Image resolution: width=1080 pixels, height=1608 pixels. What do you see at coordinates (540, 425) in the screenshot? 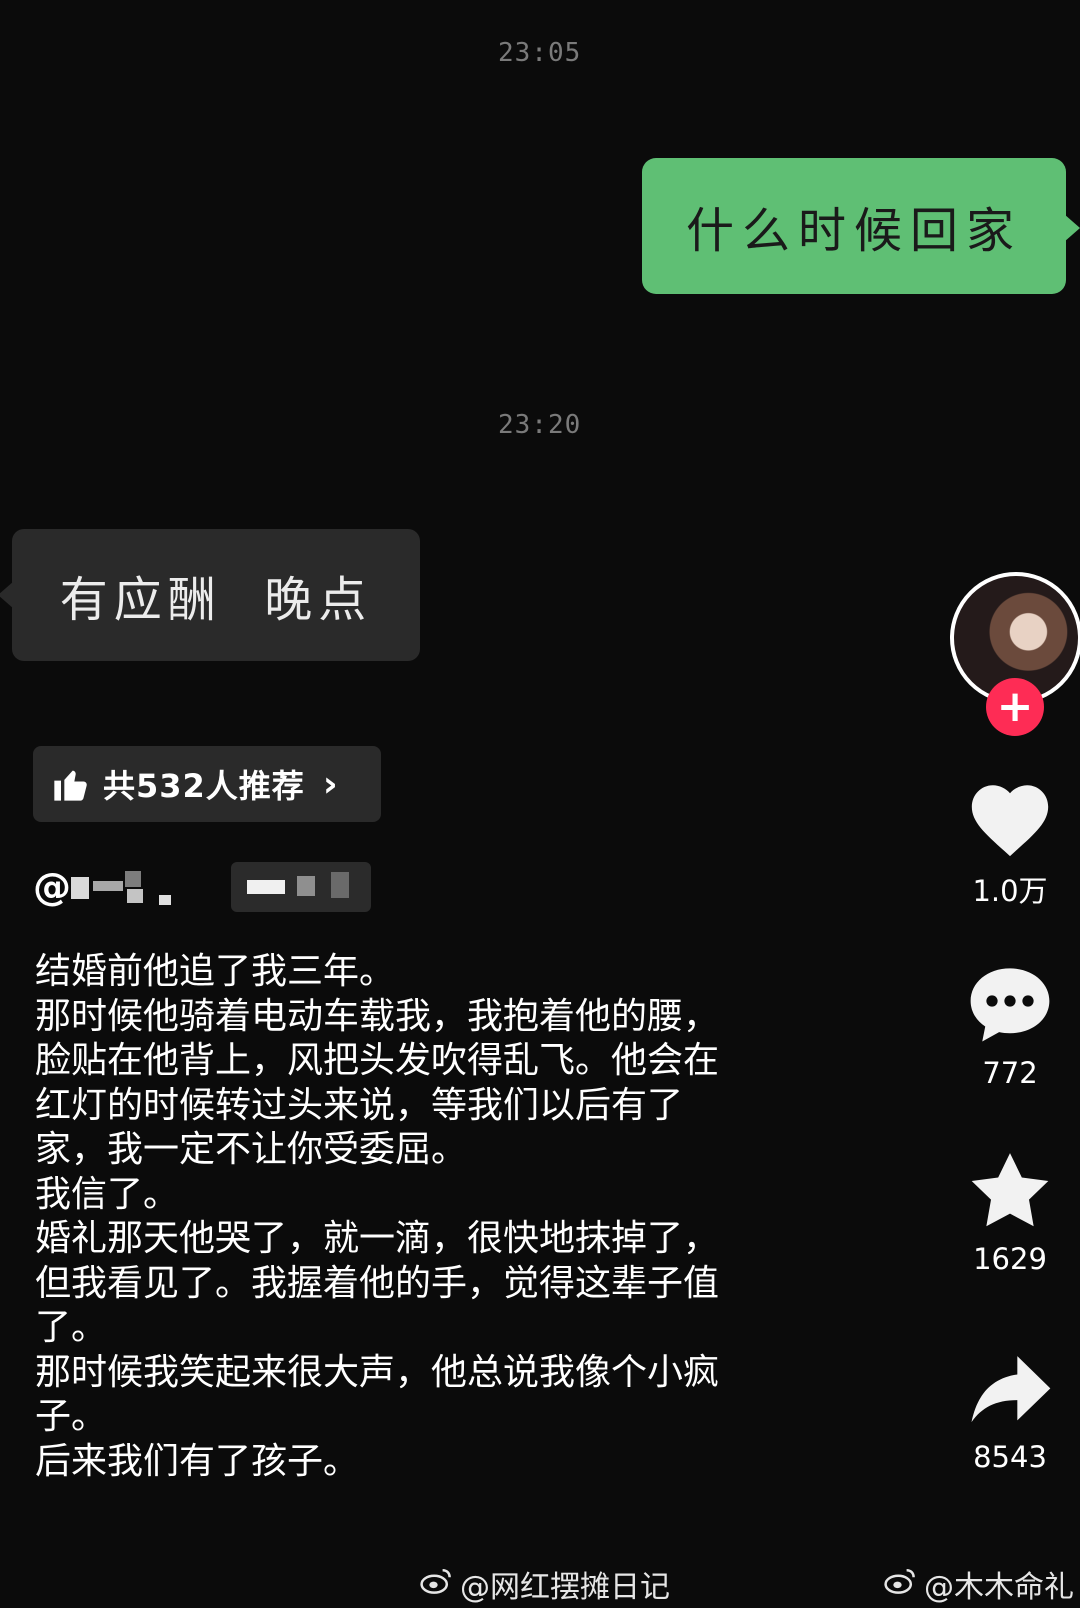
I see `timestamp-2: 23:20` at bounding box center [540, 425].